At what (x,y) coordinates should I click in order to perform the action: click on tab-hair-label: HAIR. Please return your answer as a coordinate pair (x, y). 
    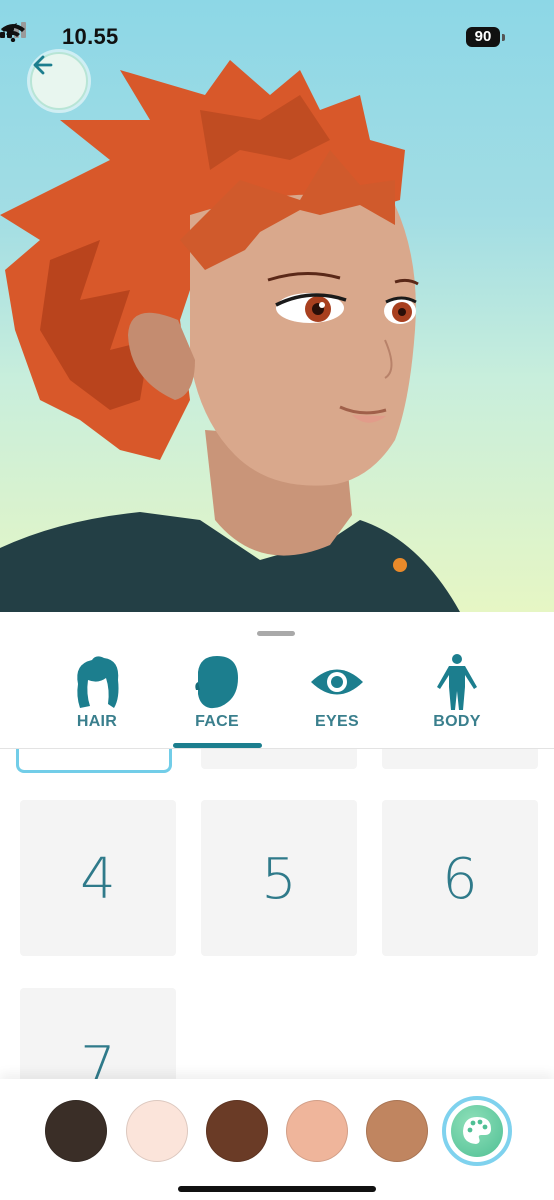
    Looking at the image, I should click on (97, 721).